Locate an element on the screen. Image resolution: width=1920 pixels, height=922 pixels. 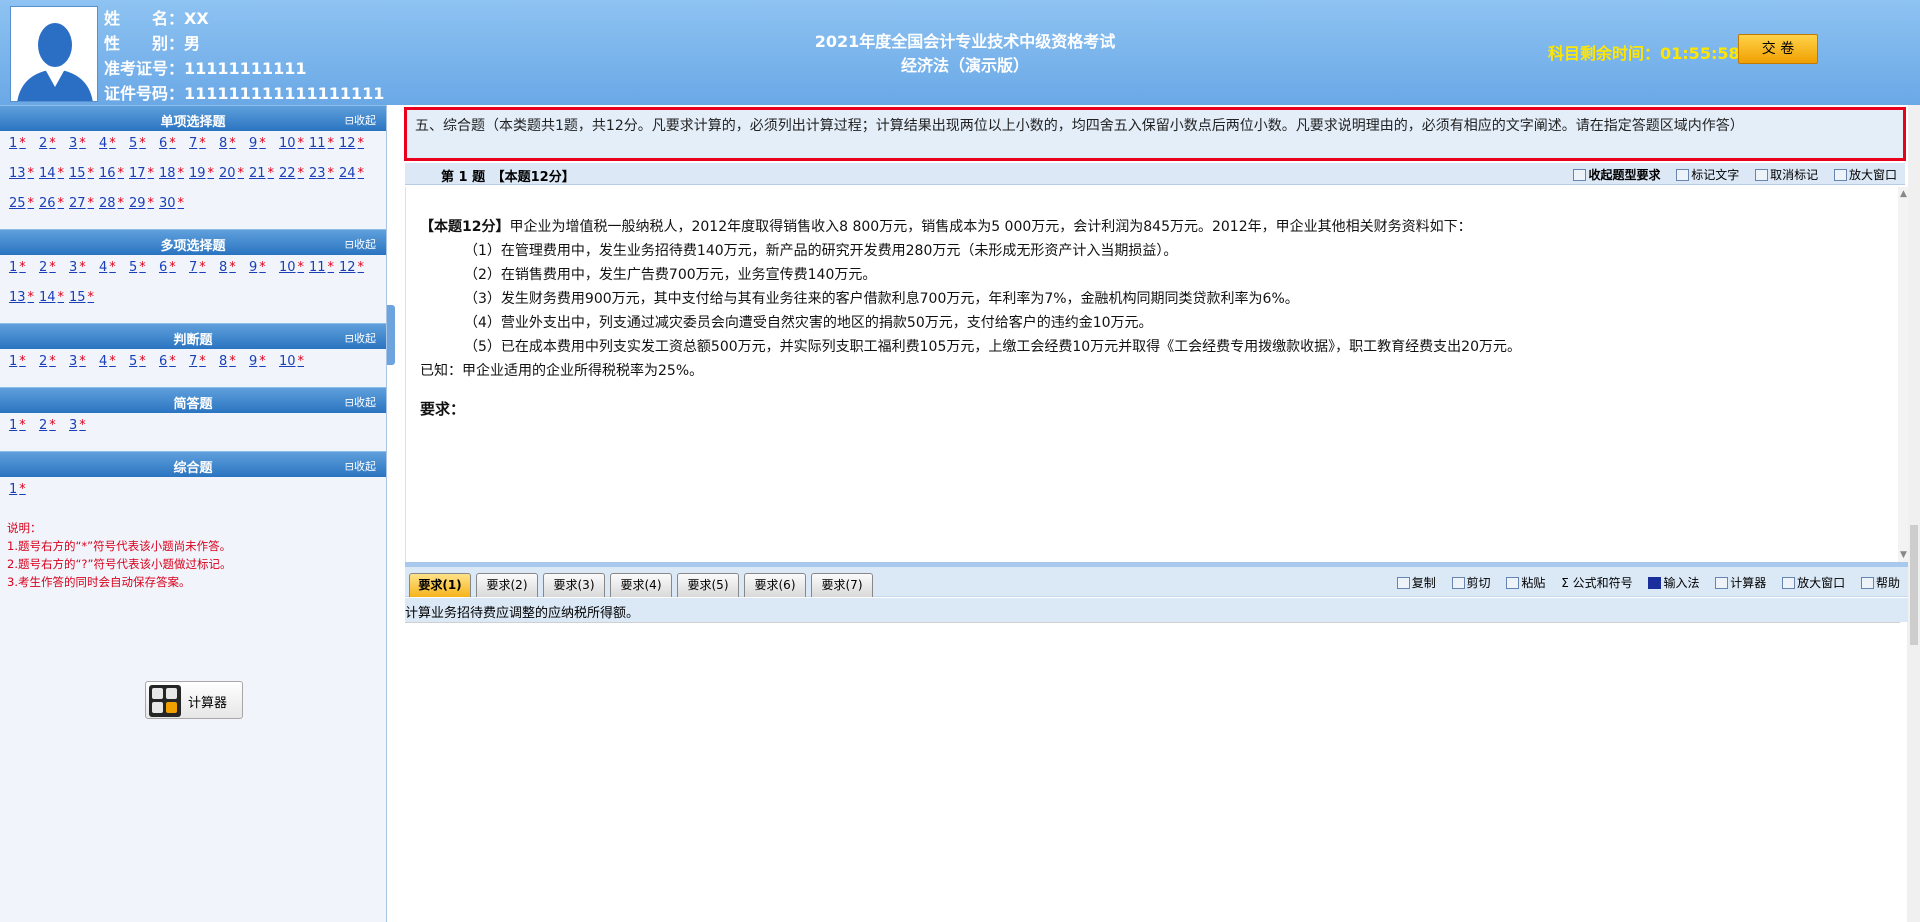
calculator-button: 计算器 is located at coordinates (194, 700).